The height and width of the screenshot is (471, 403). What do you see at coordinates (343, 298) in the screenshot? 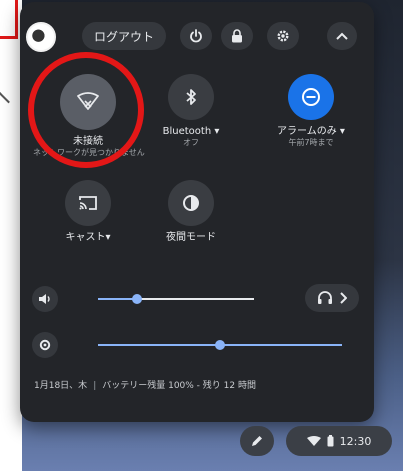
I see `chevron-right-icon` at bounding box center [343, 298].